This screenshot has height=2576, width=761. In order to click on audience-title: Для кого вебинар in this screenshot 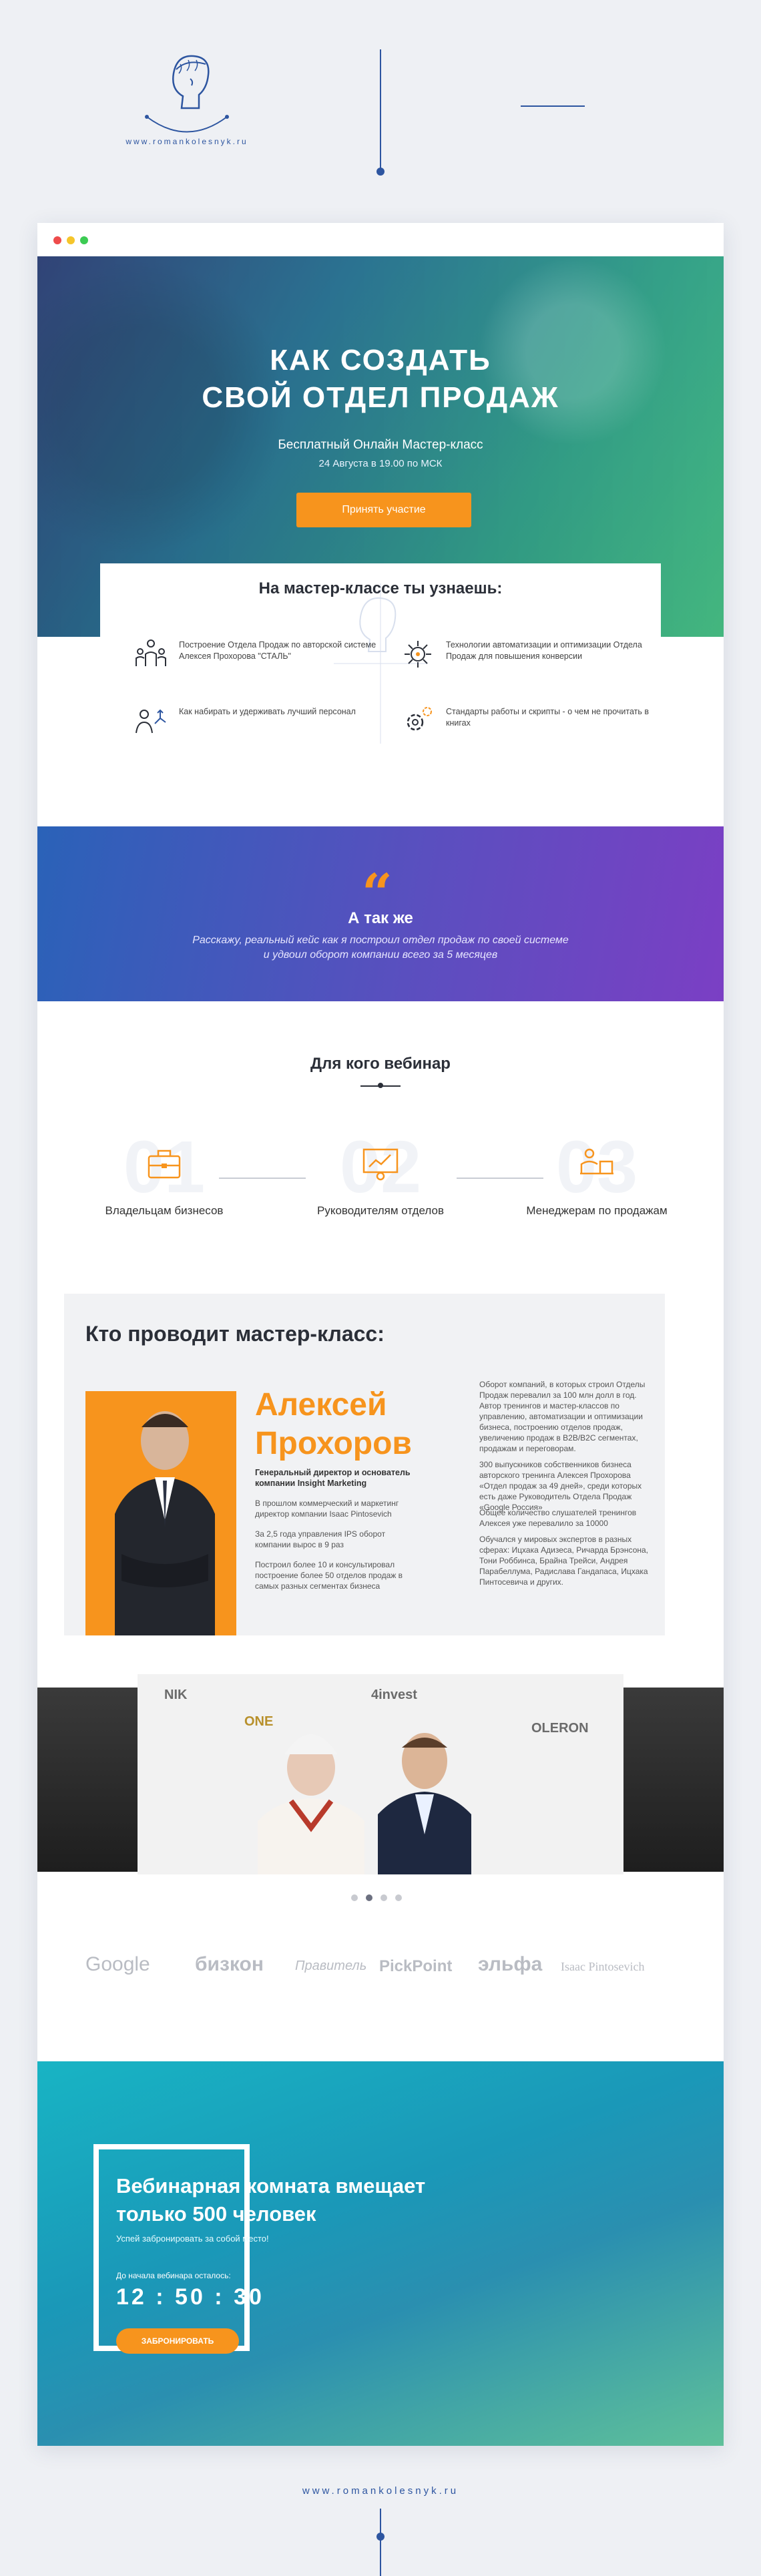, I will do `click(380, 1064)`.